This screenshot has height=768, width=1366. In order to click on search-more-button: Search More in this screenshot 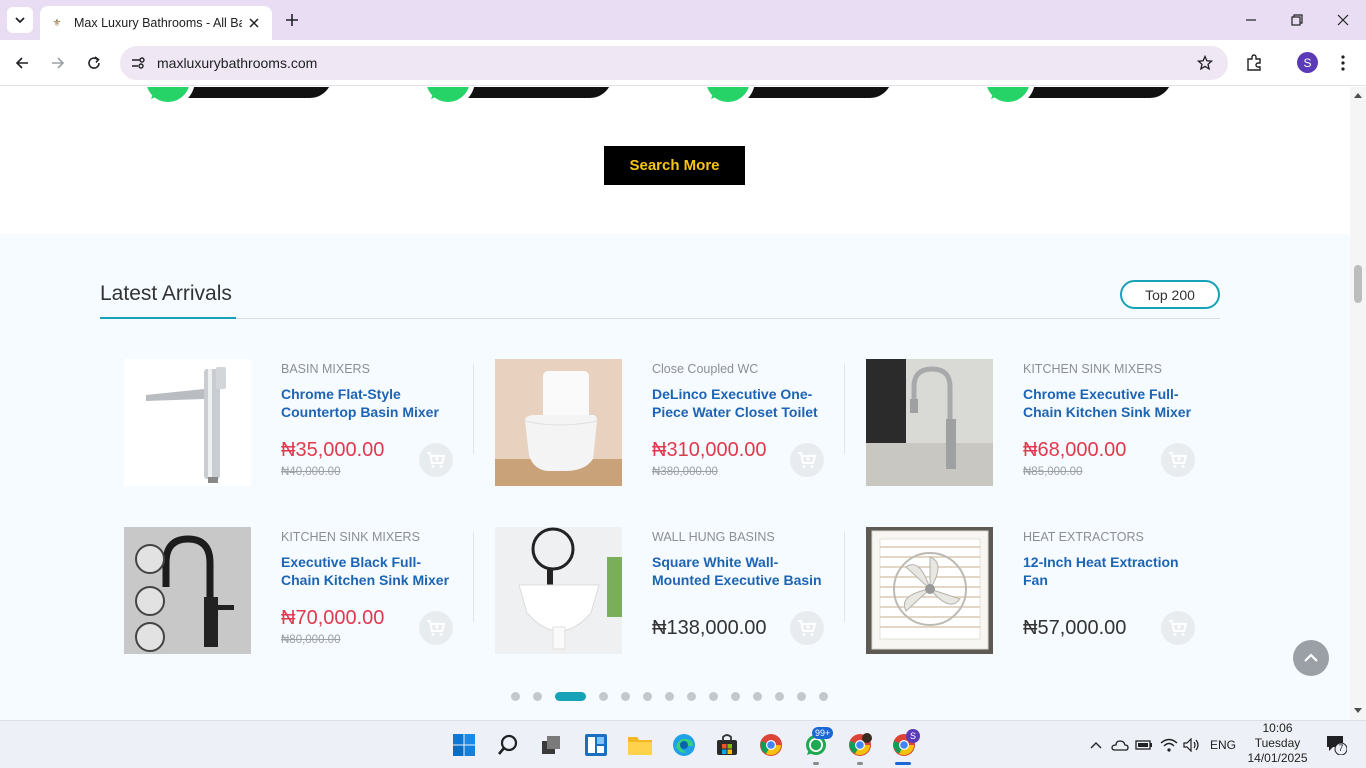, I will do `click(674, 165)`.